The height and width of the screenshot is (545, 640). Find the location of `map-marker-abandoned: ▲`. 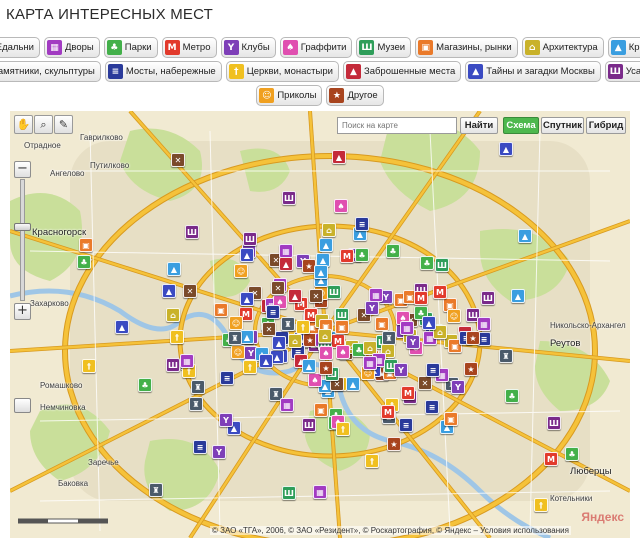

map-marker-abandoned: ▲ is located at coordinates (339, 157).